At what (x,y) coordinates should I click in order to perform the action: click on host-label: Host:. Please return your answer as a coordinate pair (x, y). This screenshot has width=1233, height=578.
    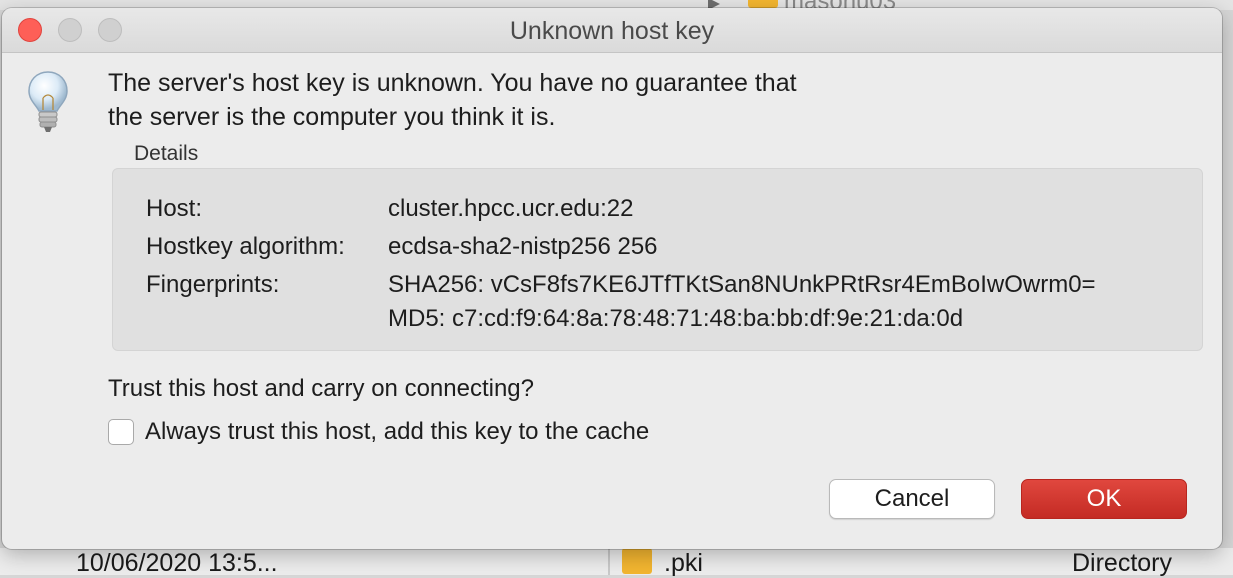
    Looking at the image, I should click on (174, 208).